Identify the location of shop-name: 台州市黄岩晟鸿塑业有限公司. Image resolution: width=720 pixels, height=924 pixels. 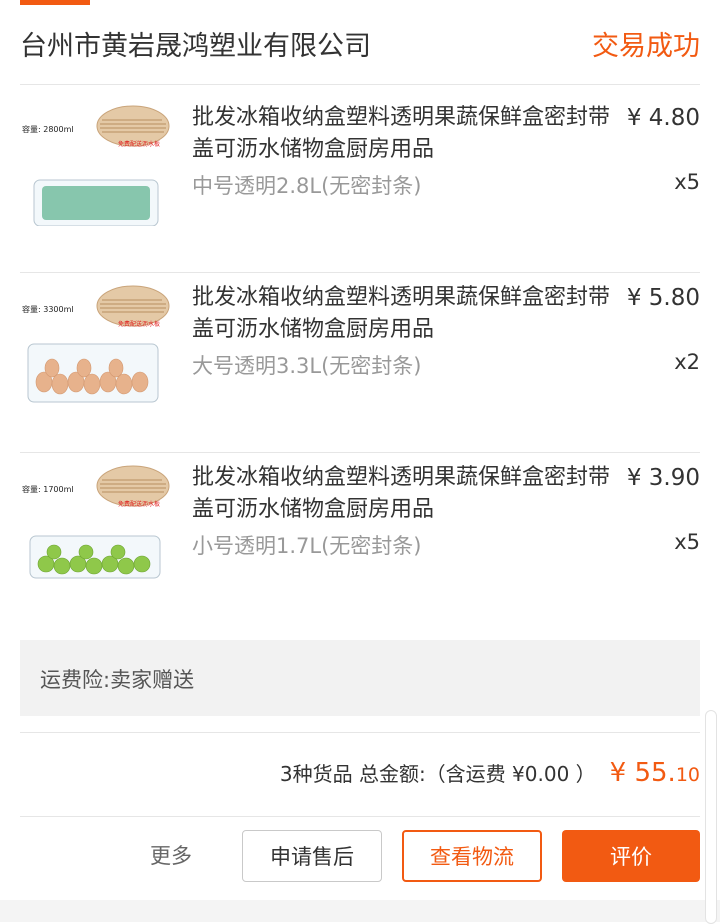
(195, 43).